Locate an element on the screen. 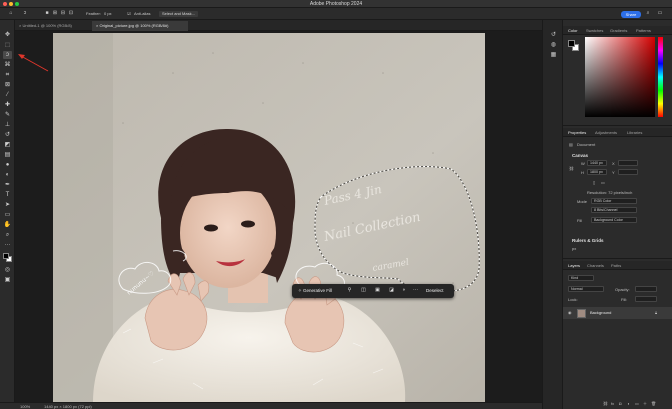 The height and width of the screenshot is (409, 672). type-tool-icon: T is located at coordinates (7, 195).